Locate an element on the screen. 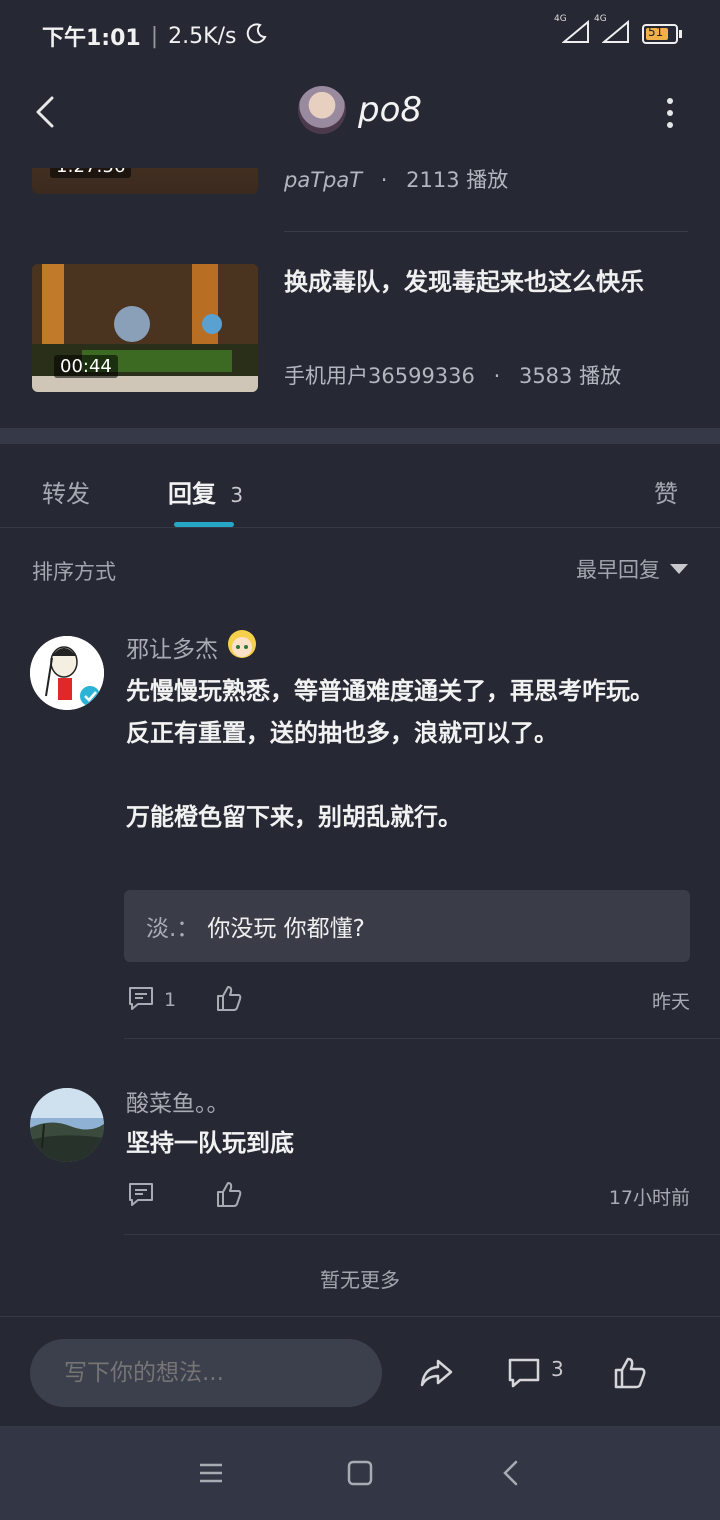 Image resolution: width=720 pixels, height=1520 pixels. more-options-button is located at coordinates (670, 113).